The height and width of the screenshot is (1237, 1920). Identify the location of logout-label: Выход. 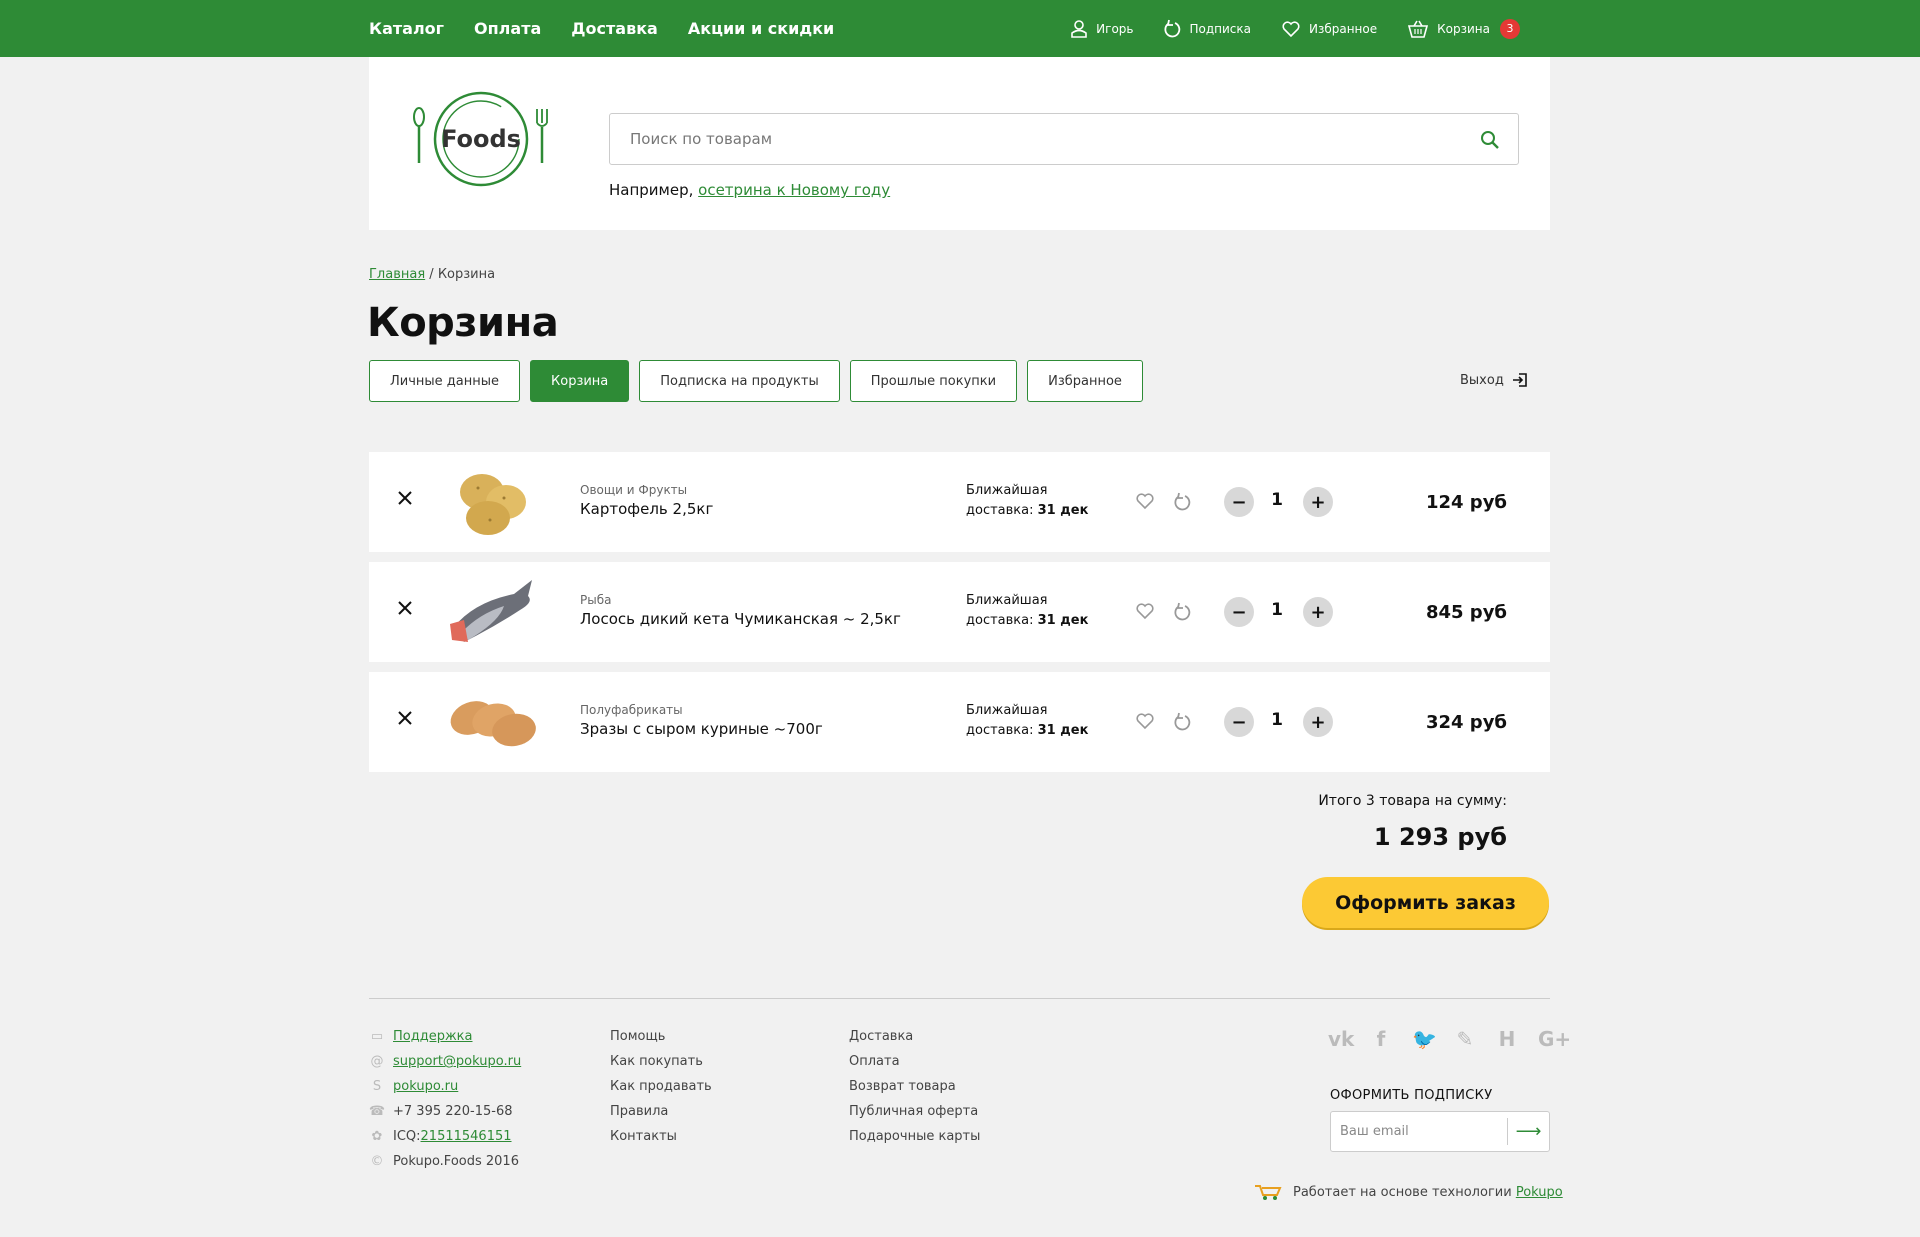
(1482, 380).